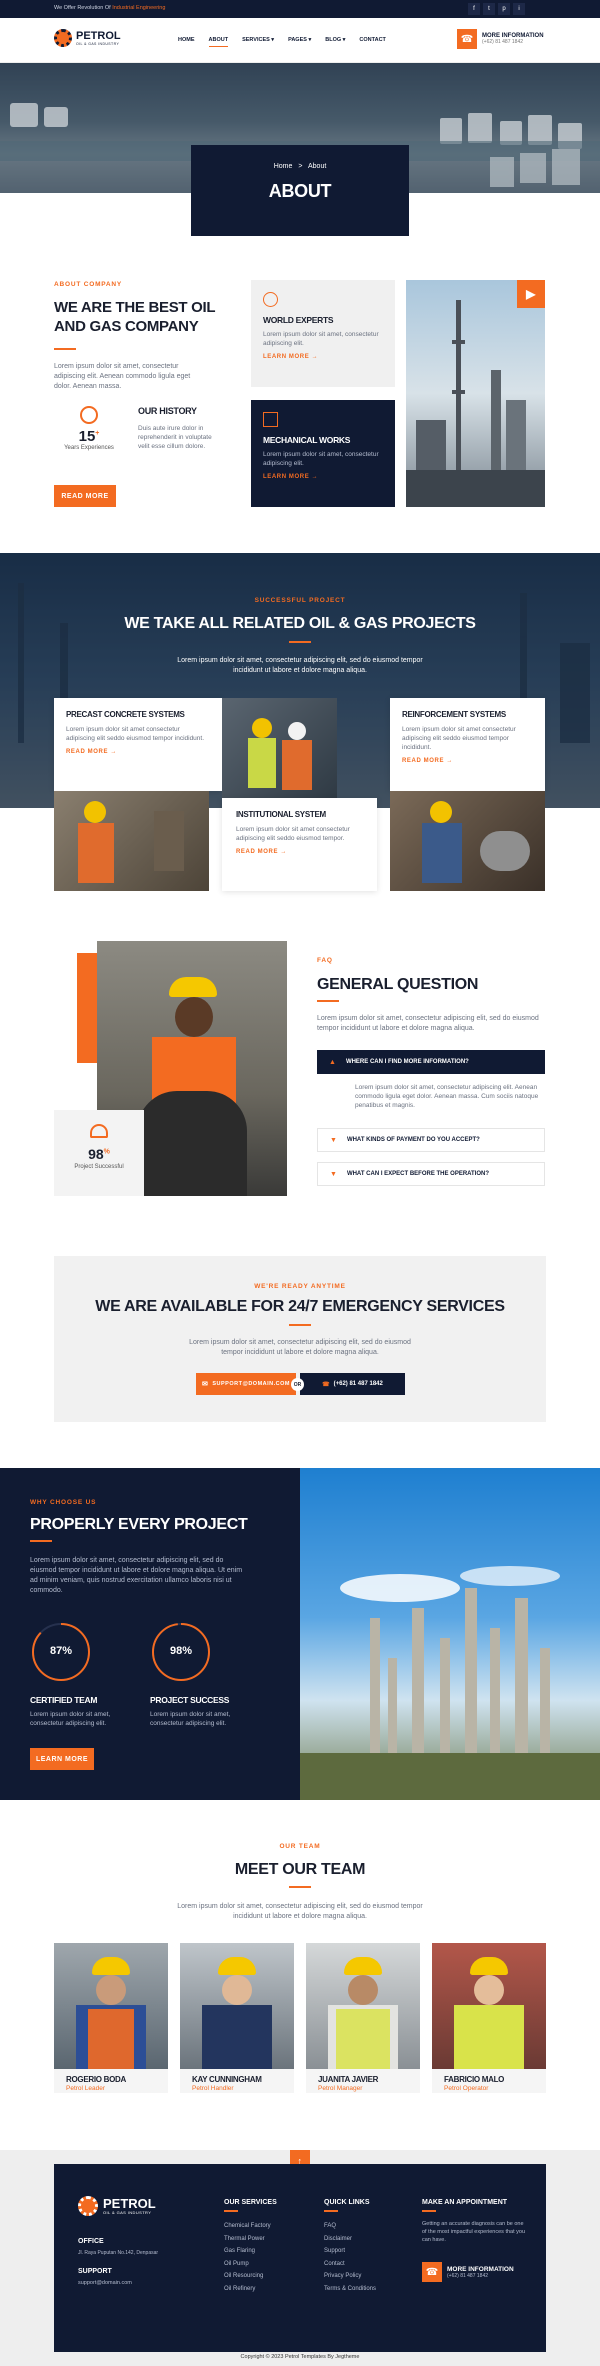 The image size is (600, 2366). What do you see at coordinates (247, 2251) in the screenshot?
I see `footer-service-link: Gas Flaring` at bounding box center [247, 2251].